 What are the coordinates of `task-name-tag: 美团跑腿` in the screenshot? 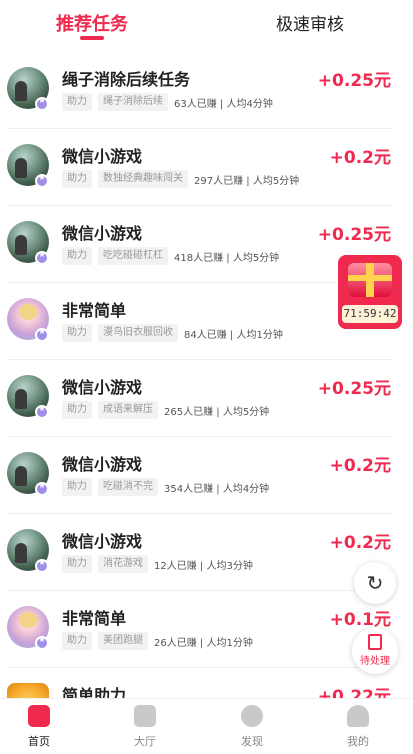 It's located at (123, 641).